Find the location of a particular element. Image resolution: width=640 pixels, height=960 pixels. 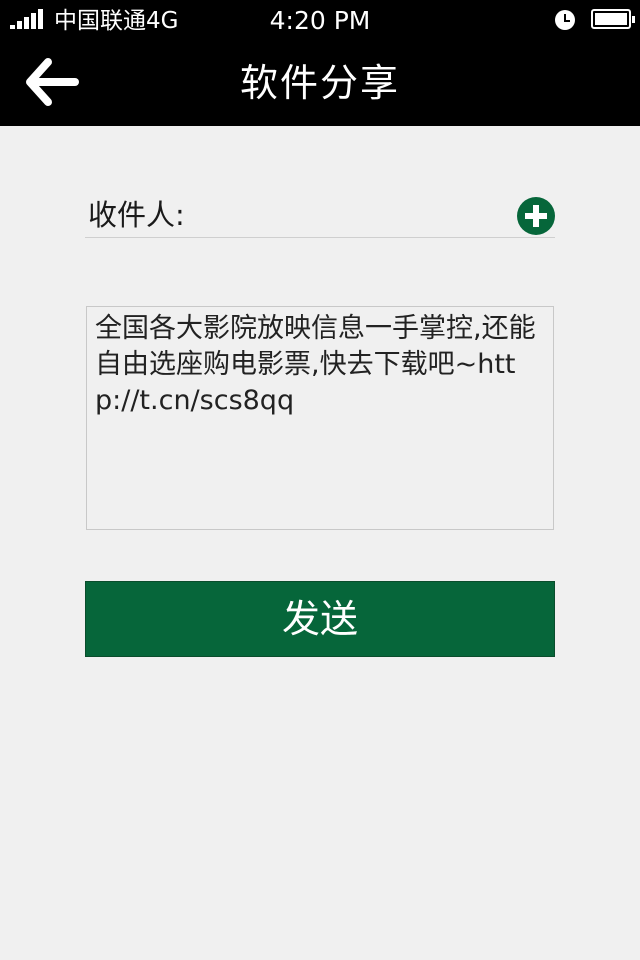

clock-icon is located at coordinates (565, 20).